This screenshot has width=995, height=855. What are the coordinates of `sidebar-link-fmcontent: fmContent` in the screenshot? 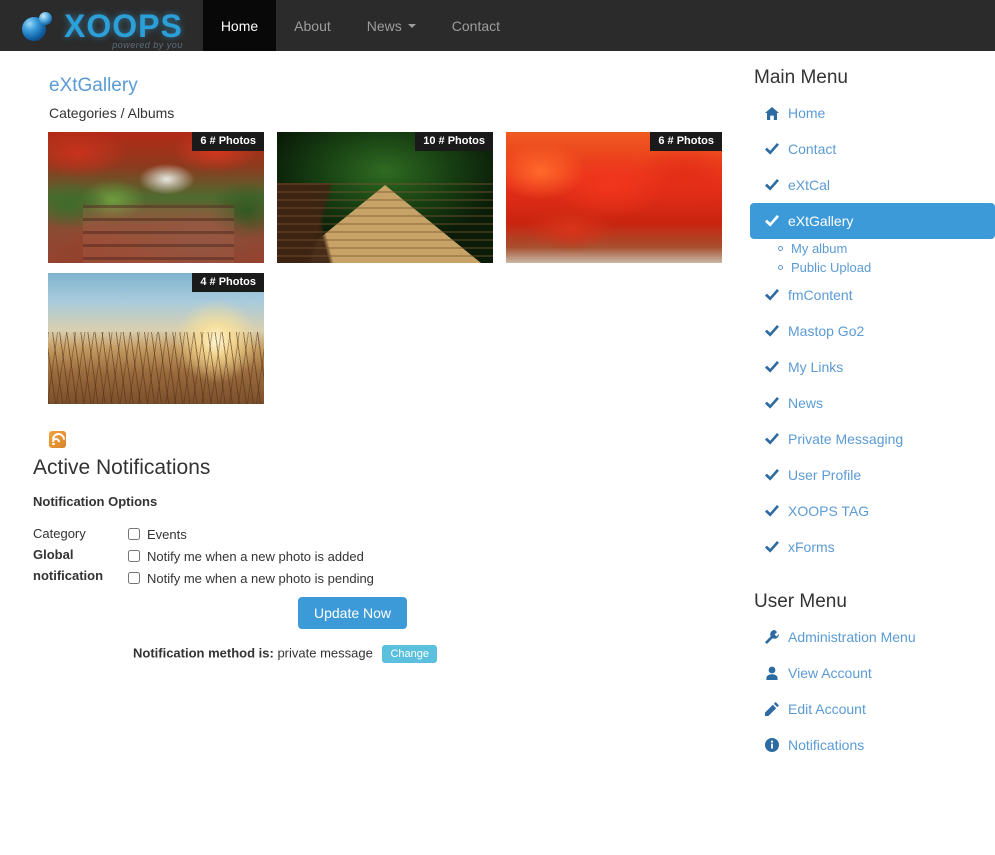 It's located at (872, 295).